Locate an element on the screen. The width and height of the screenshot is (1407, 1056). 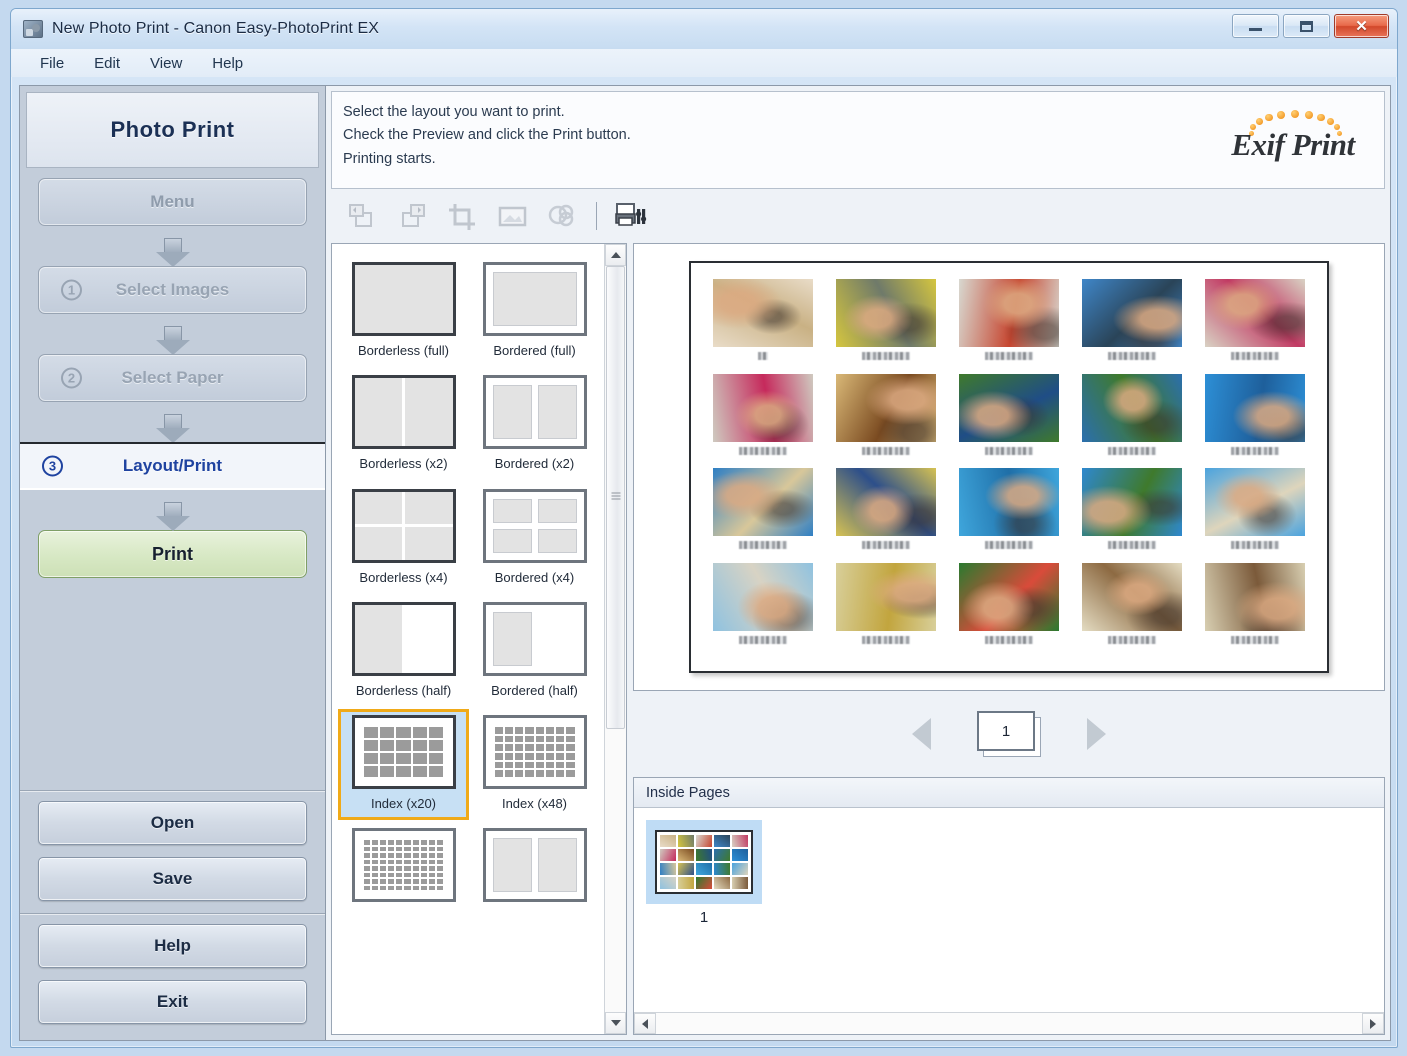
layout-item-index-x20: Index (x20) is located at coordinates (403, 765).